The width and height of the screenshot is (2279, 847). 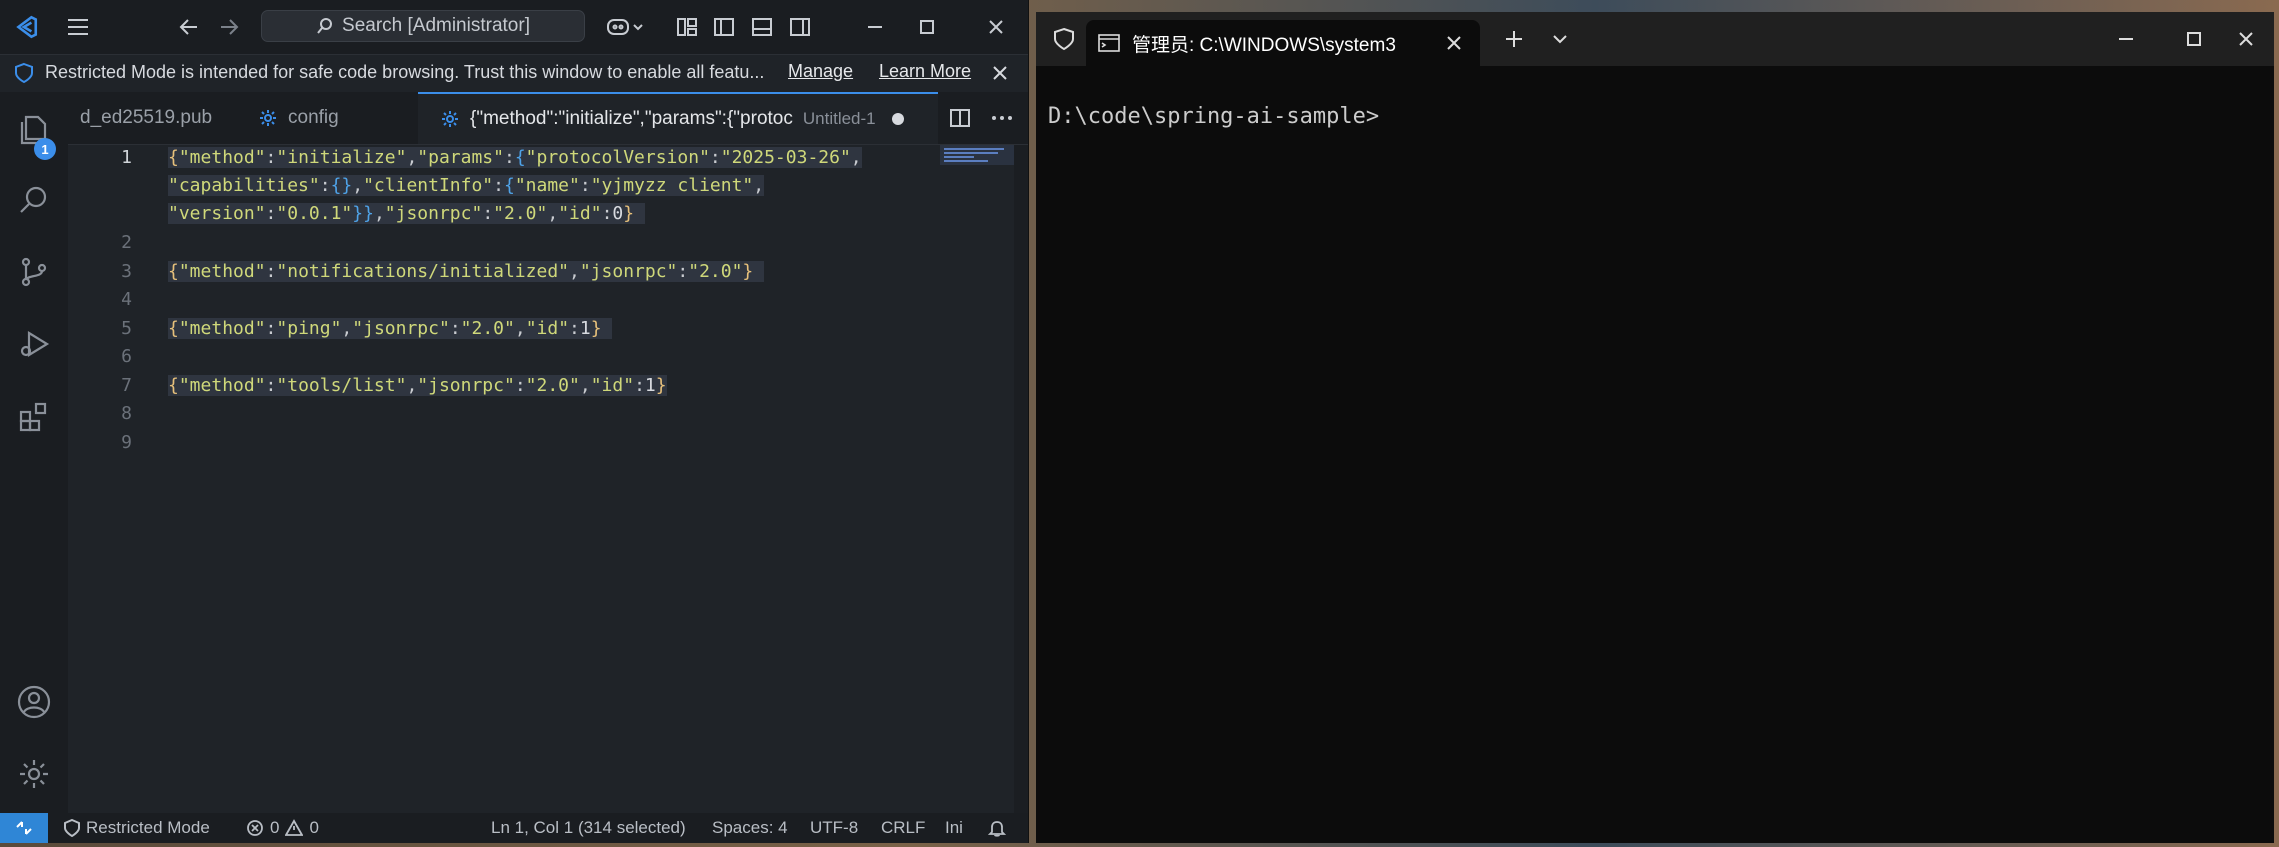 What do you see at coordinates (925, 71) in the screenshot?
I see `learn-more-link: Learn More` at bounding box center [925, 71].